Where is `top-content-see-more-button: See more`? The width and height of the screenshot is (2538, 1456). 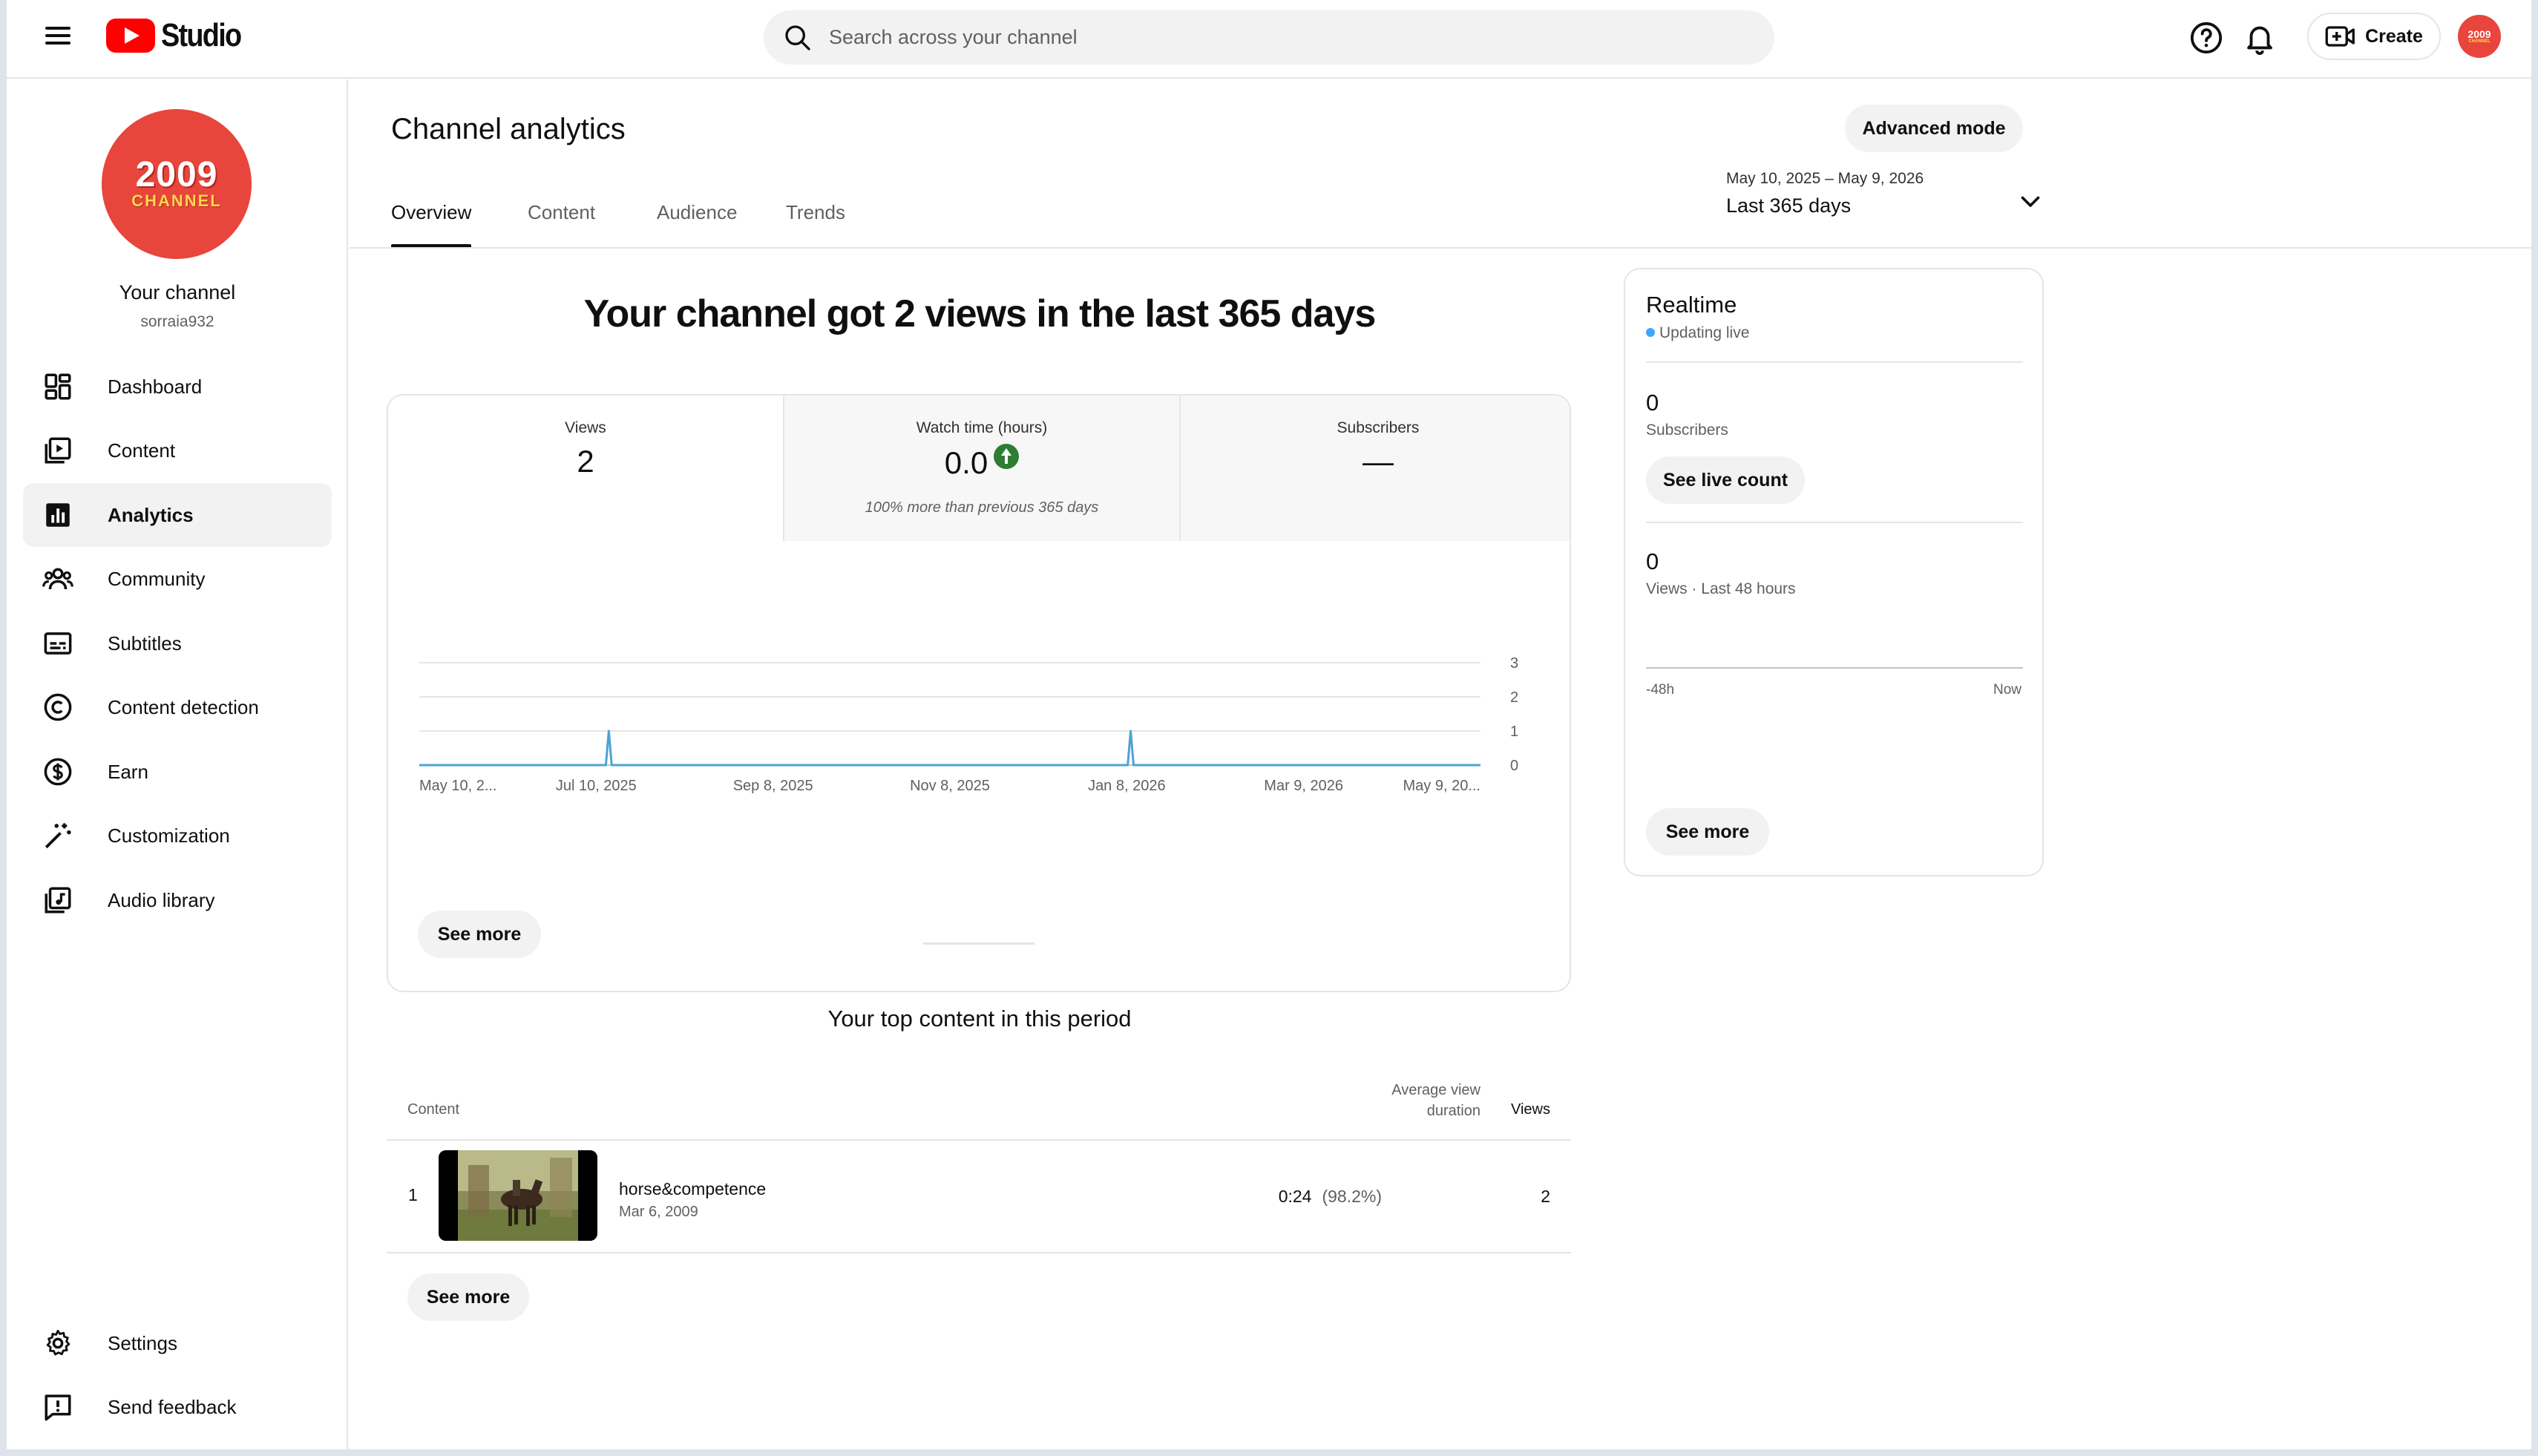 top-content-see-more-button: See more is located at coordinates (468, 1297).